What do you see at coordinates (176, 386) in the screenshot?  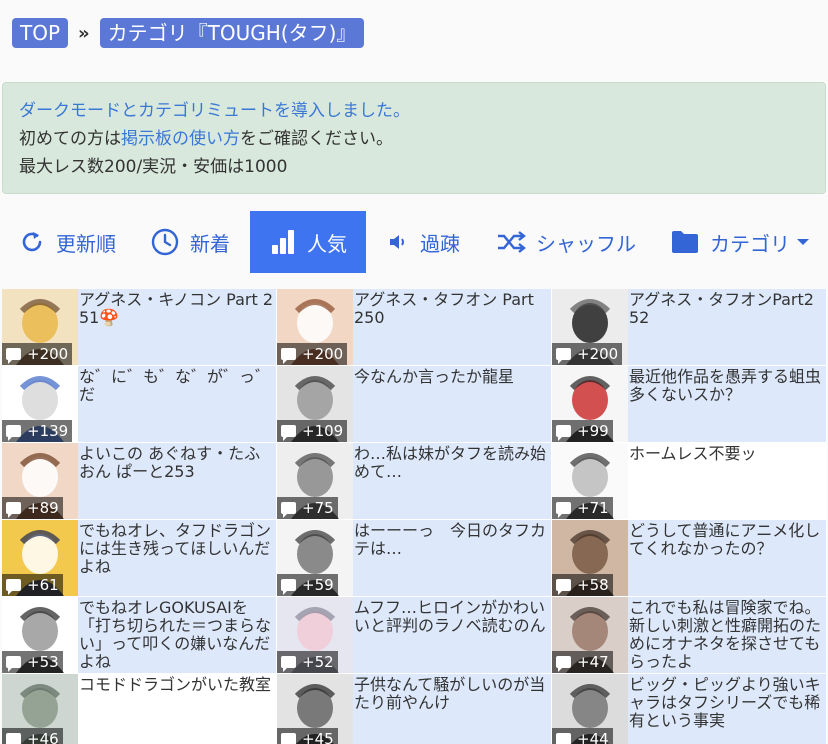 I see `thread-title: な゛に゛も゛な゛が゛っ゛だ` at bounding box center [176, 386].